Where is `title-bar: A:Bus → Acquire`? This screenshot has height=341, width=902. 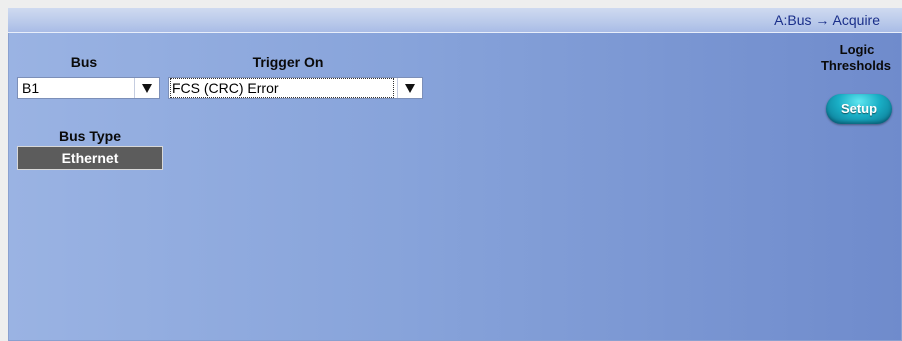
title-bar: A:Bus → Acquire is located at coordinates (455, 20).